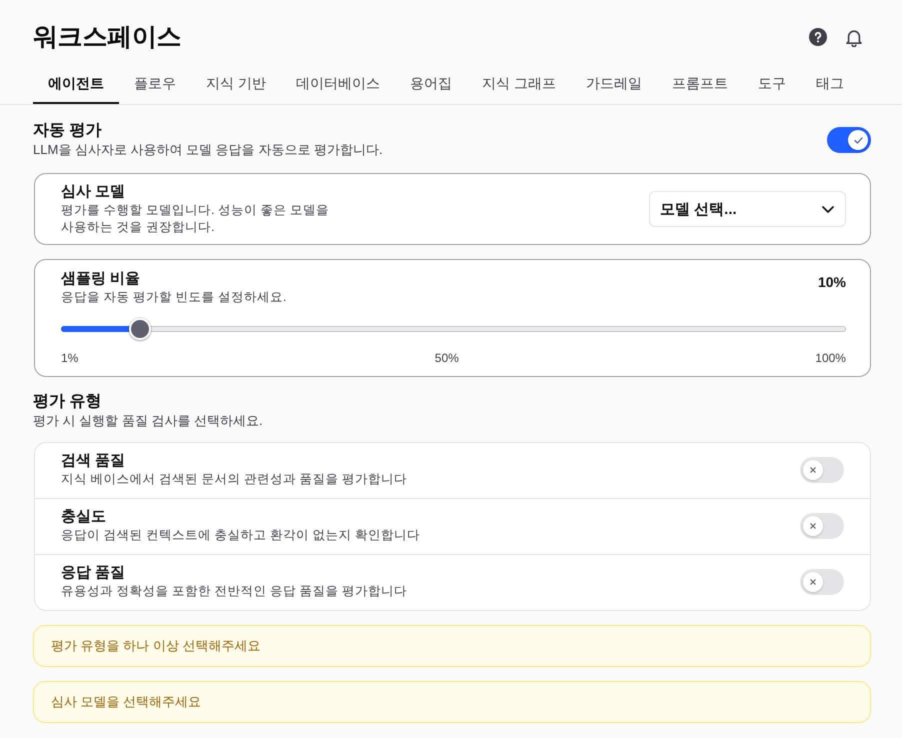 The width and height of the screenshot is (902, 738). I want to click on section-description: LLM을 심사자로 사용하여 모델 응답을 자동으로 평가합니다., so click(208, 150).